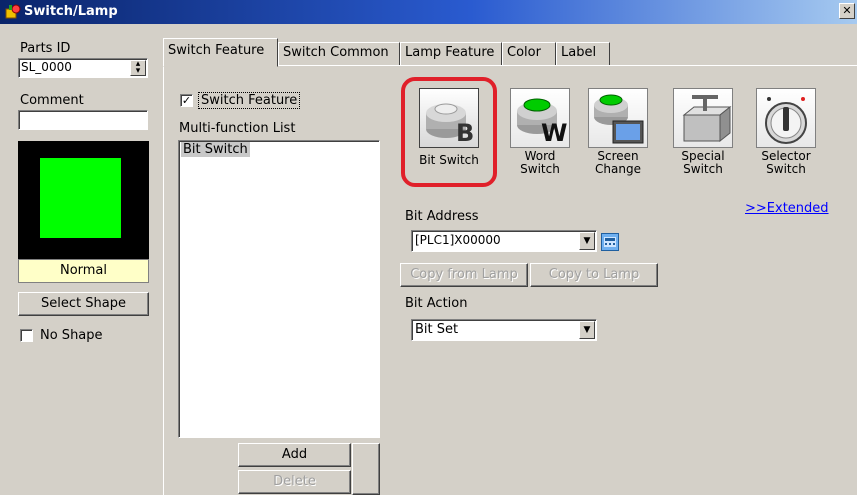 The image size is (857, 495). I want to click on selection-highlight, so click(449, 132).